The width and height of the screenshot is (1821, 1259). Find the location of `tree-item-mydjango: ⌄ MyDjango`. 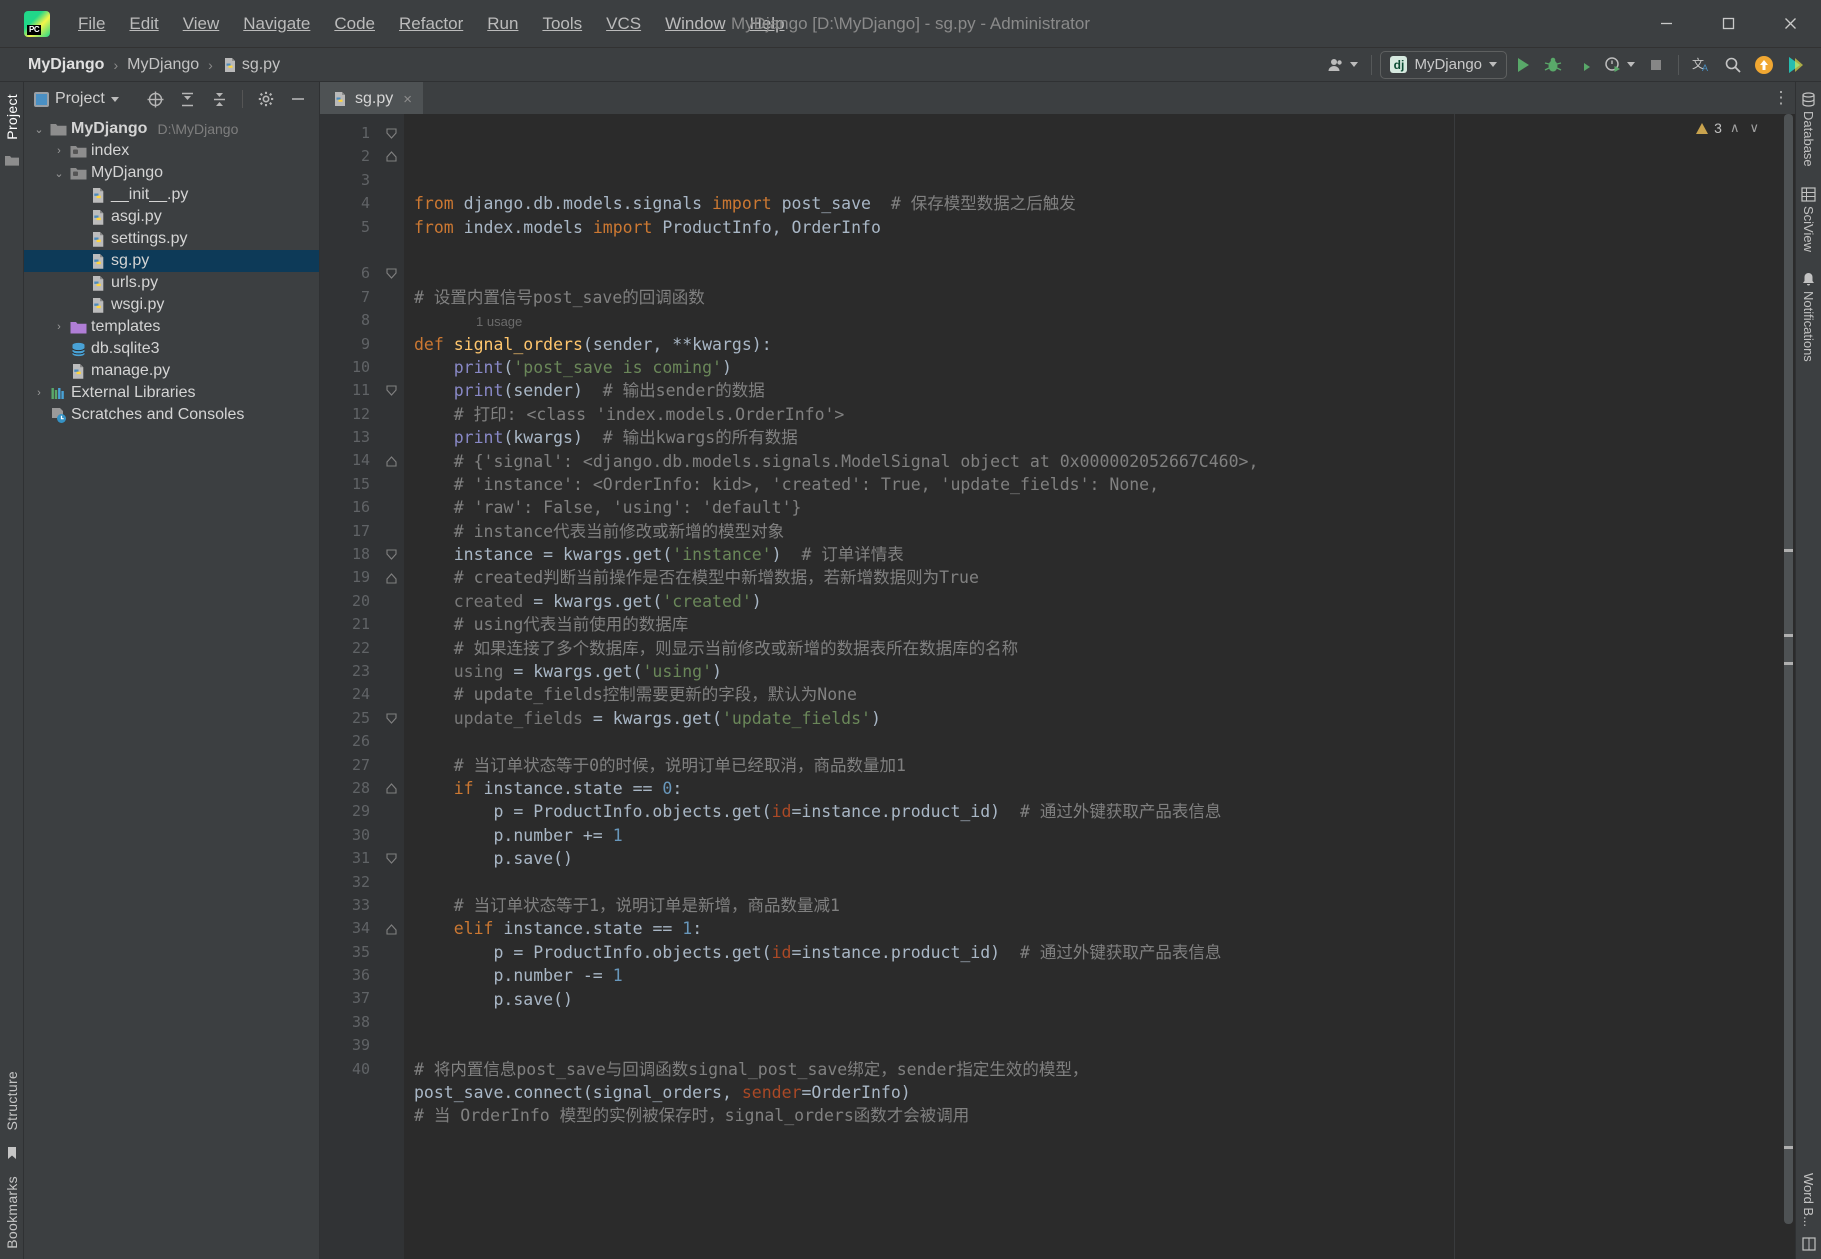

tree-item-mydjango: ⌄ MyDjango is located at coordinates (171, 173).